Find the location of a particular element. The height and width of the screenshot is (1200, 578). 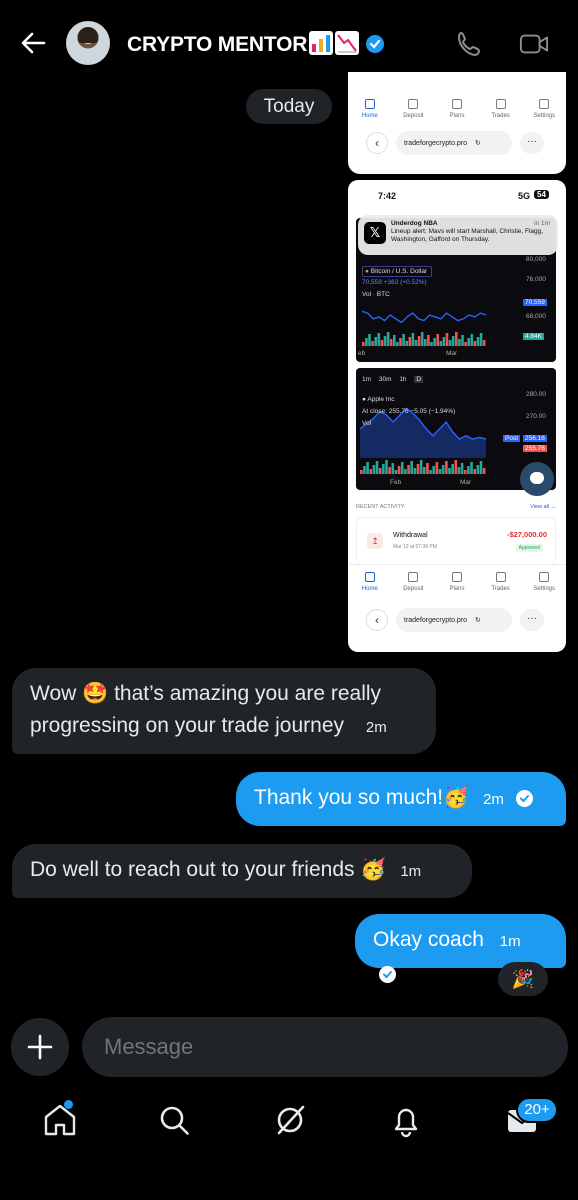

chat-title-text: CRYPTO MENTOR is located at coordinates (217, 44).